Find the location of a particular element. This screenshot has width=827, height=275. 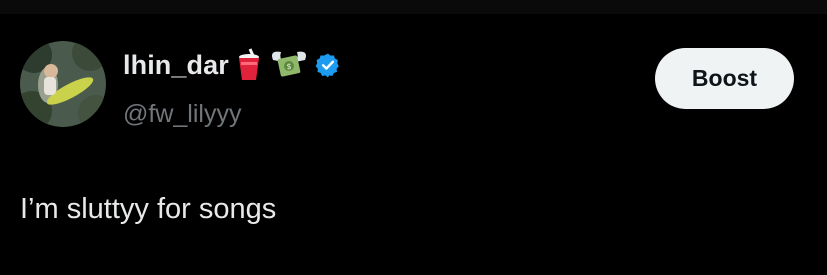

author-name-row: lhin_dar $ is located at coordinates (232, 65).